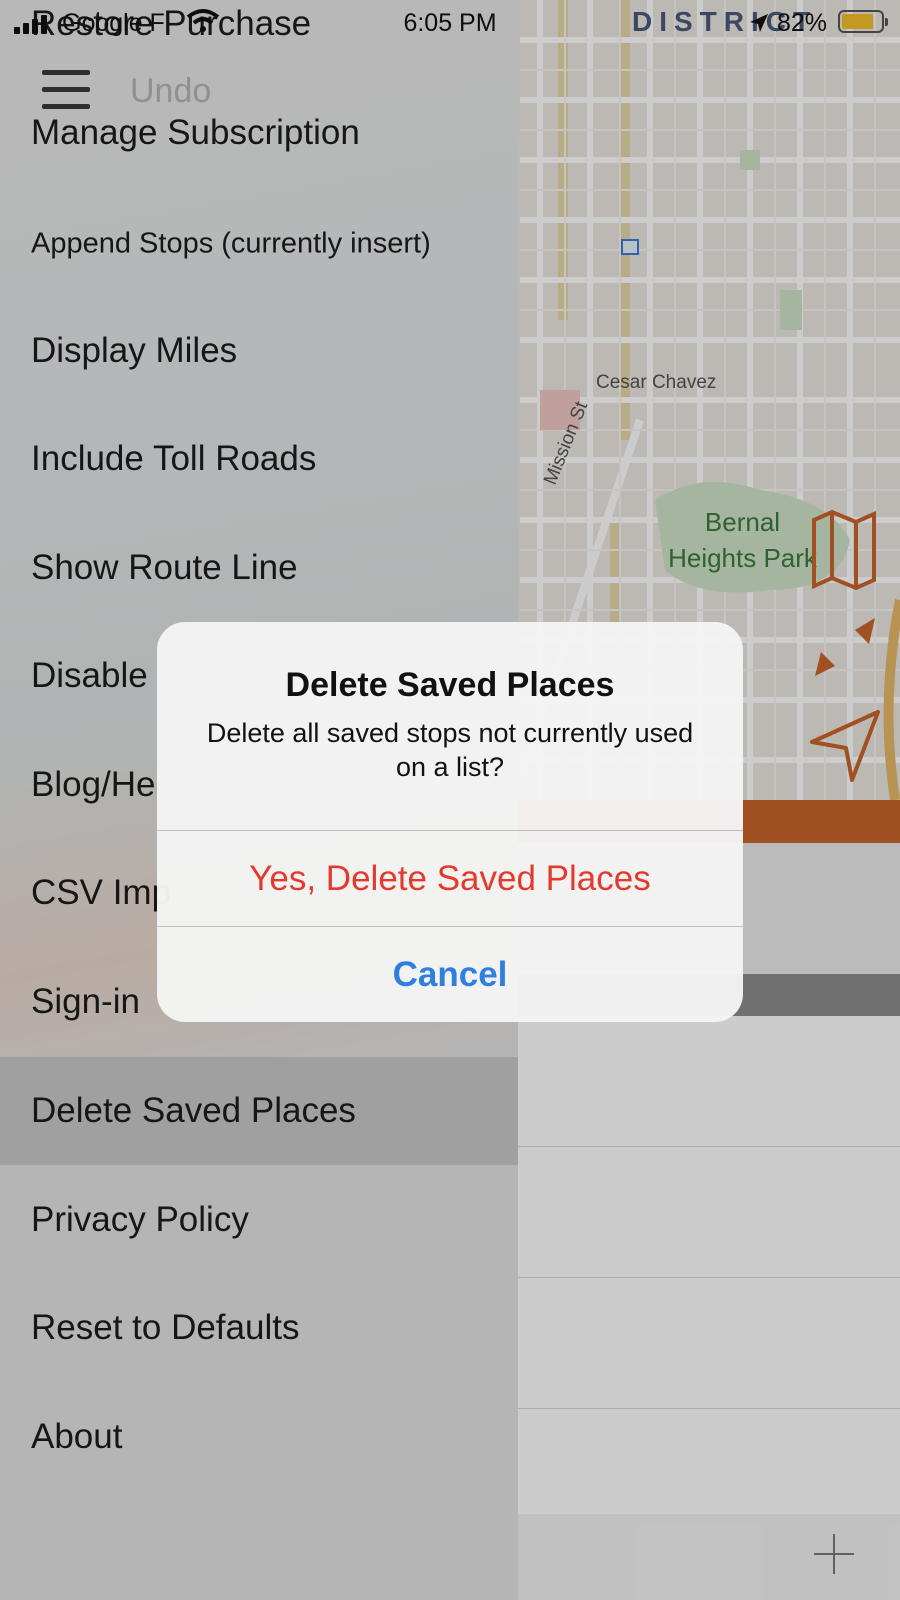  Describe the element at coordinates (450, 878) in the screenshot. I see `confirm-delete-button: Yes, Delete Saved Places` at that location.